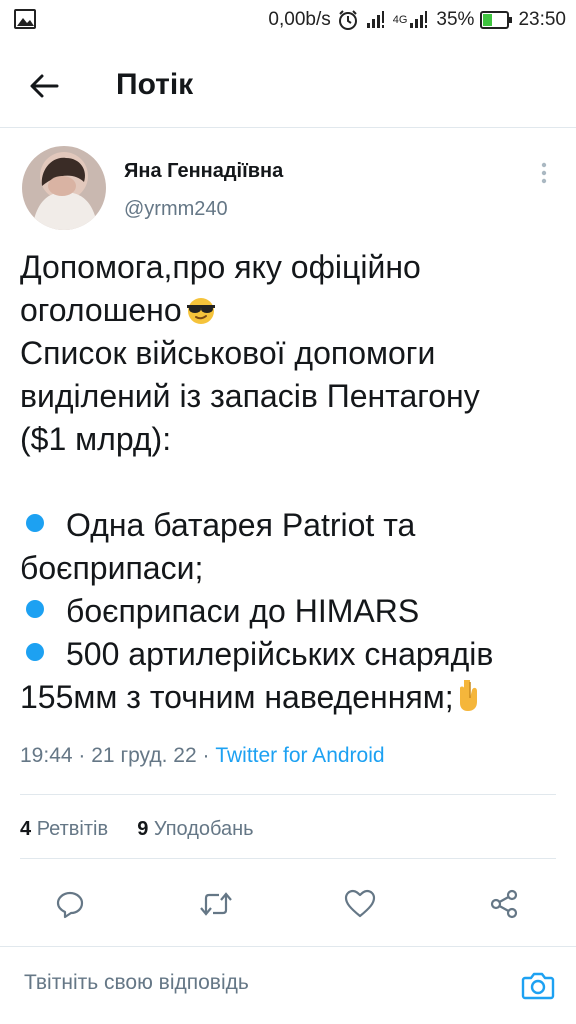 The height and width of the screenshot is (1024, 576). What do you see at coordinates (288, 85) in the screenshot?
I see `app-bar: Потік` at bounding box center [288, 85].